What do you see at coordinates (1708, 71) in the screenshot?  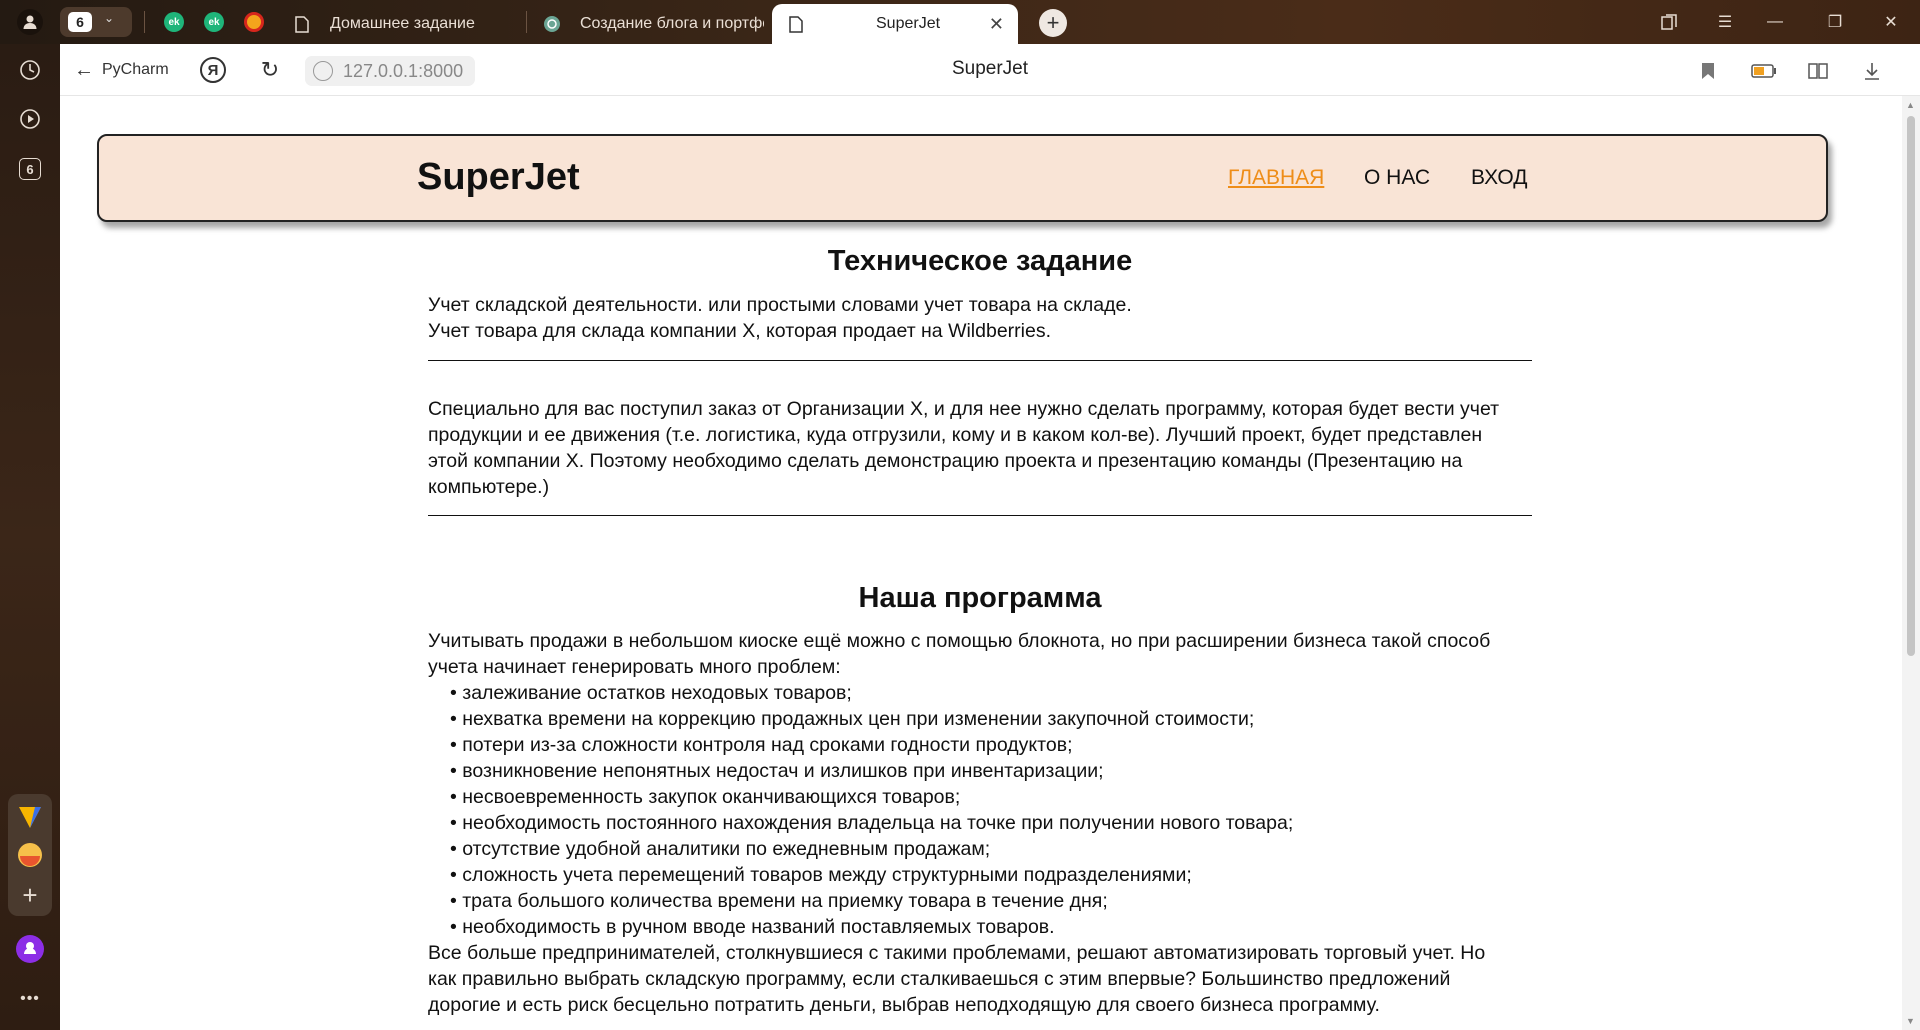 I see `bookmark-icon` at bounding box center [1708, 71].